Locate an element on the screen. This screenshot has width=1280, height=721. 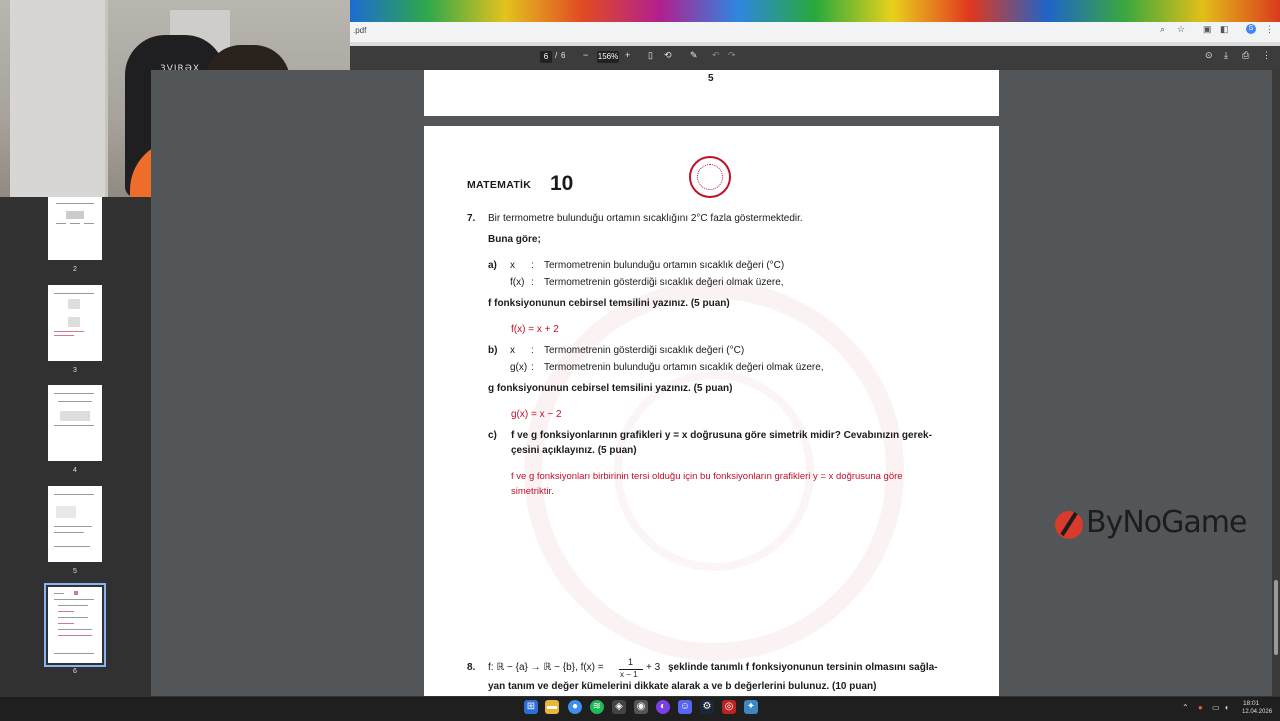
steam-icon: ⚙ is located at coordinates (707, 707).